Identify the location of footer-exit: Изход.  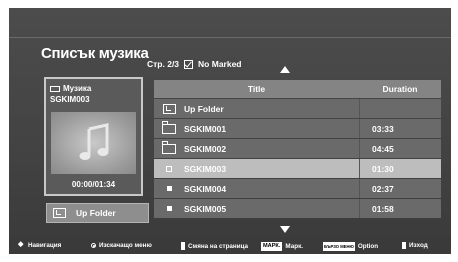
(415, 245).